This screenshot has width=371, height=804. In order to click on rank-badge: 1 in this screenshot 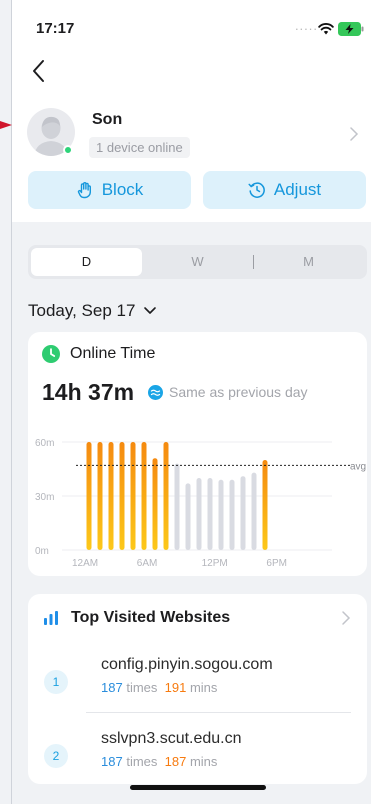, I will do `click(56, 682)`.